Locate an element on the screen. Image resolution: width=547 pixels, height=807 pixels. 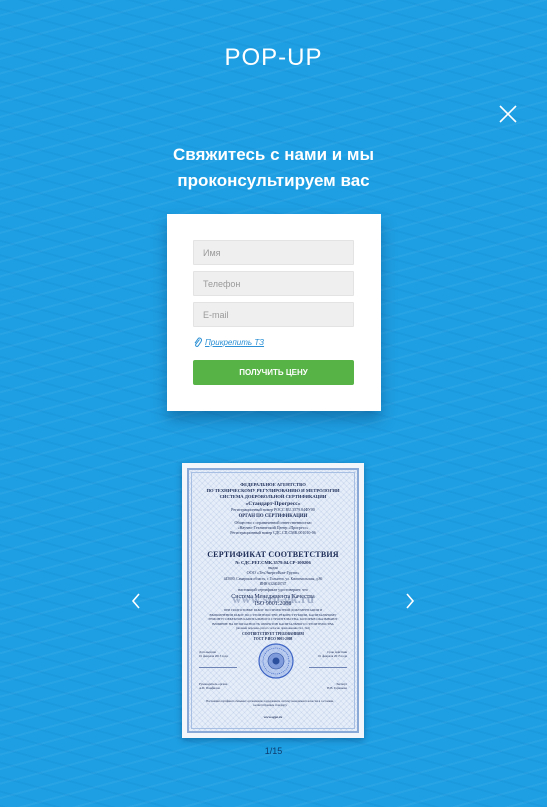
close-icon is located at coordinates (508, 114).